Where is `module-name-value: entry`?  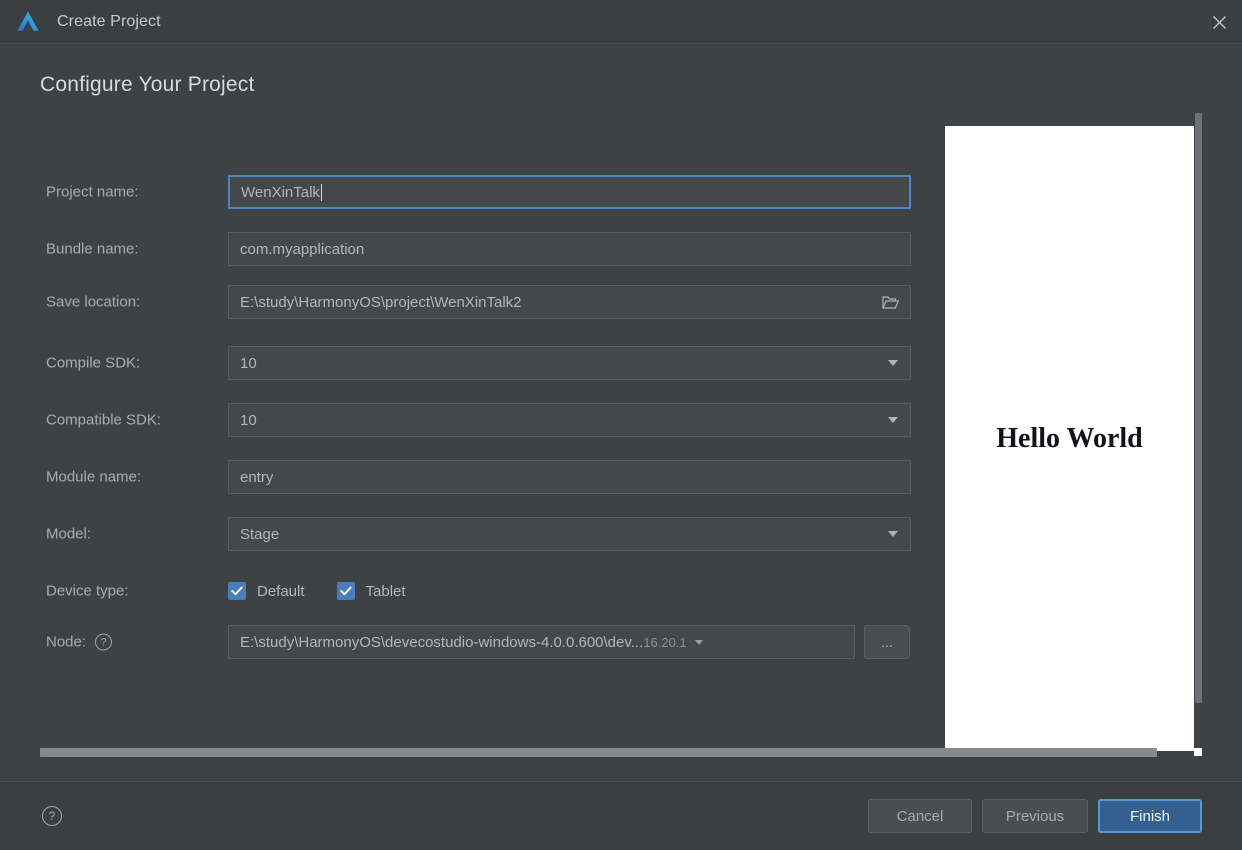 module-name-value: entry is located at coordinates (257, 477).